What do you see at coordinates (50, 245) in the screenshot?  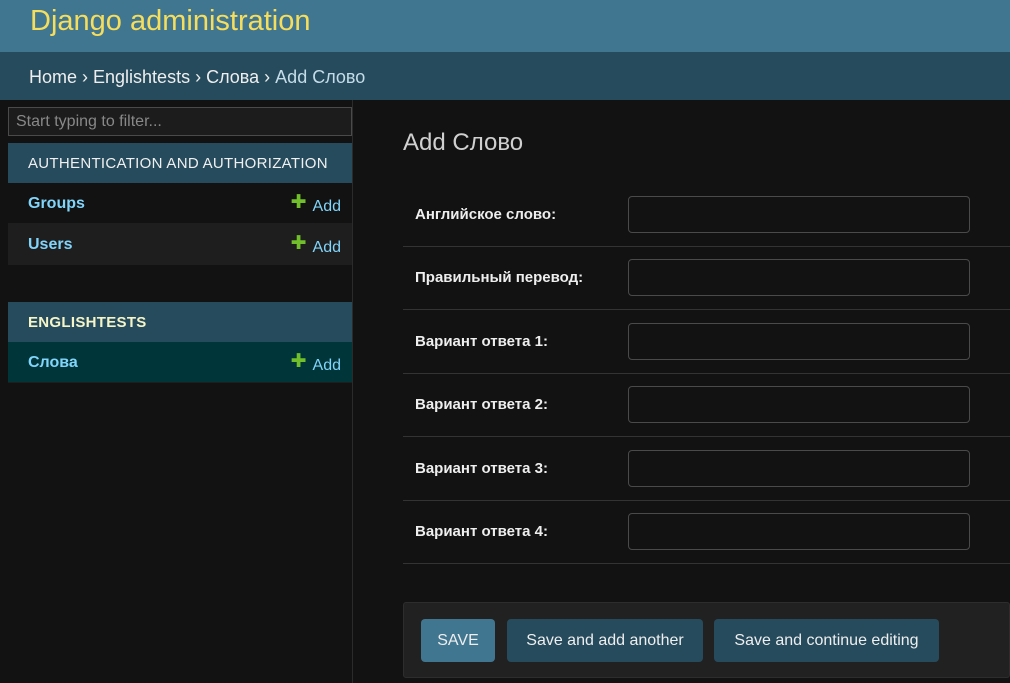 I see `sidebar-item-users-link: Users` at bounding box center [50, 245].